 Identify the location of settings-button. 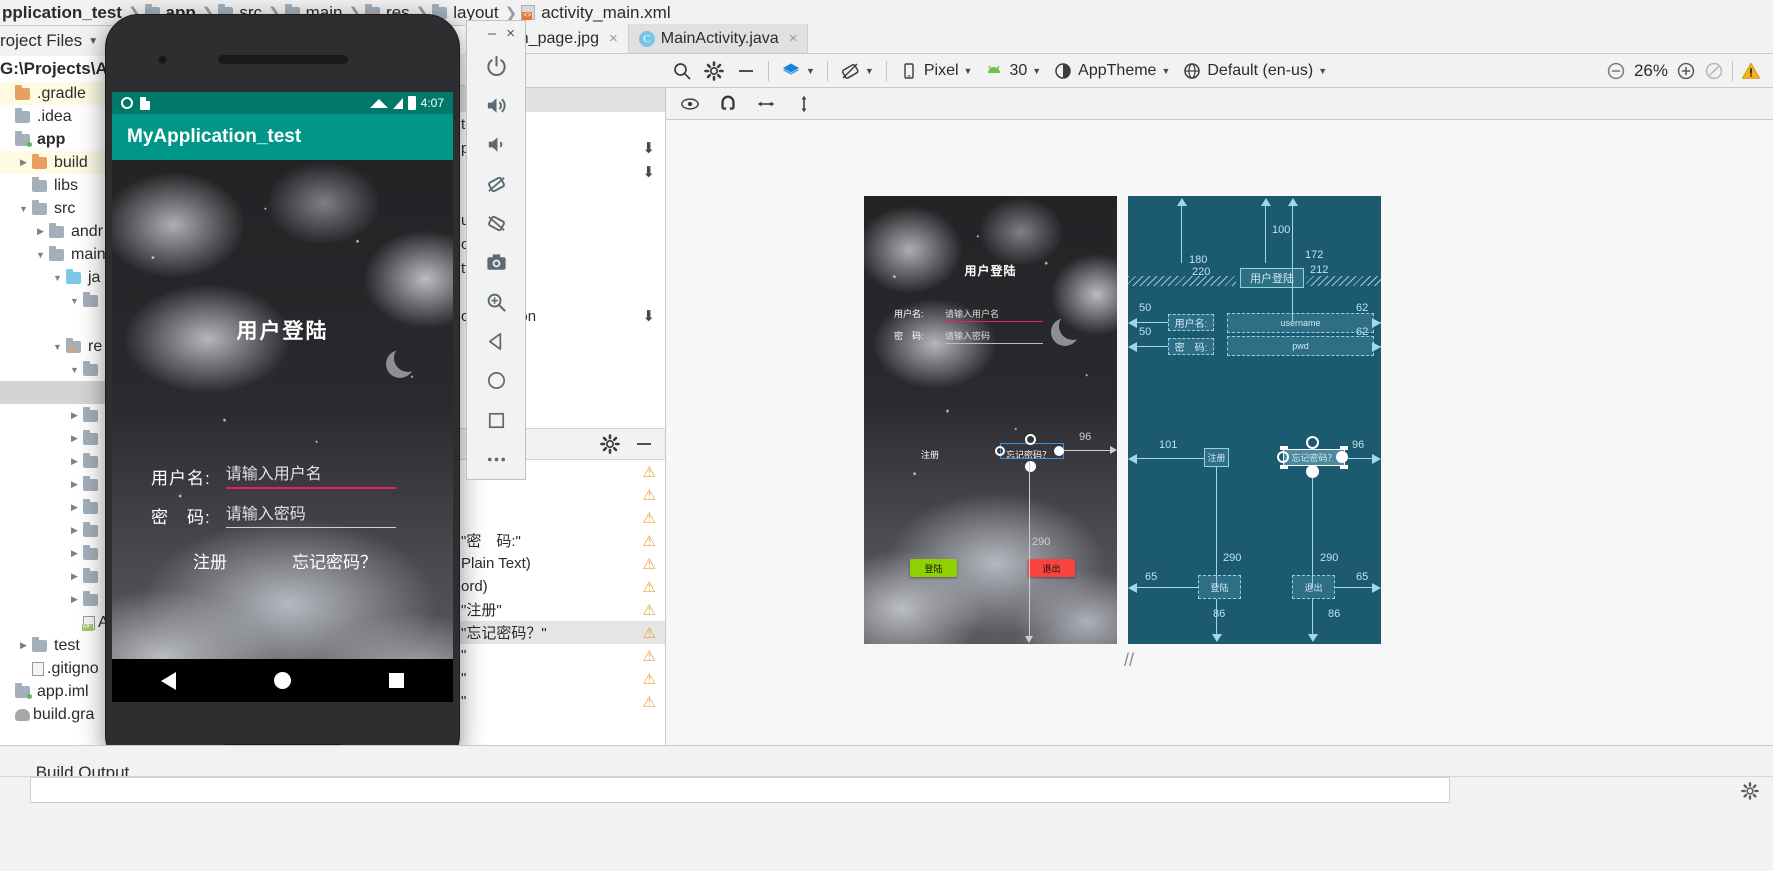
(714, 71).